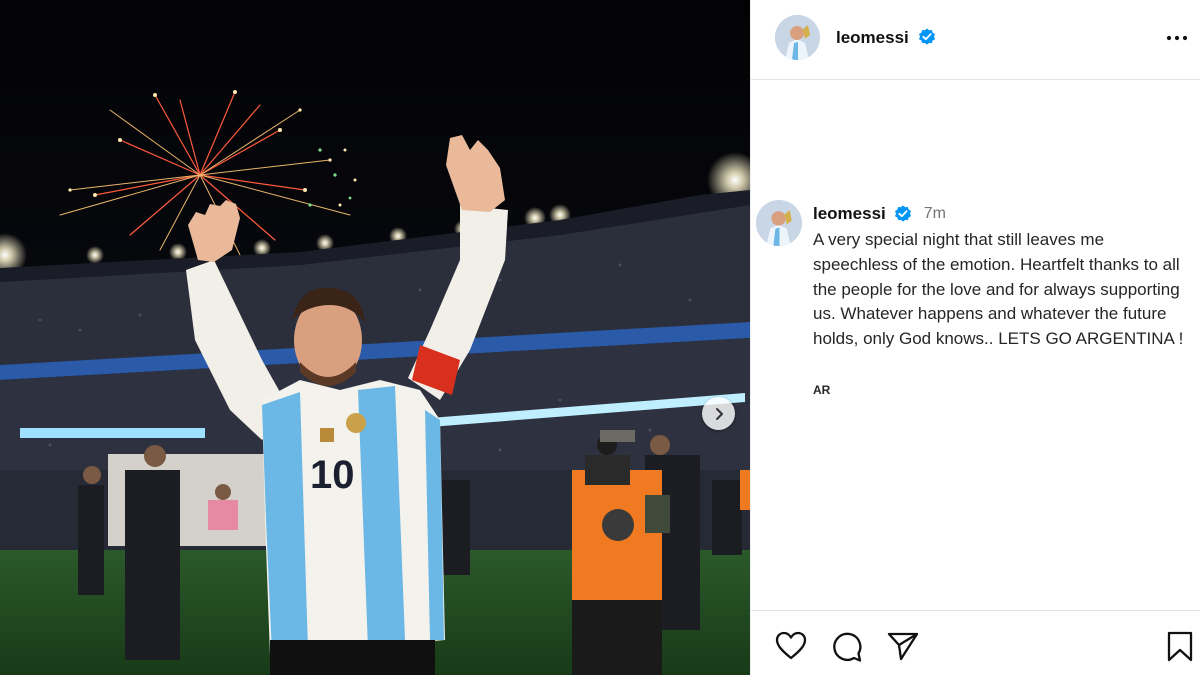  I want to click on caption-header: leomessi 7m, so click(879, 214).